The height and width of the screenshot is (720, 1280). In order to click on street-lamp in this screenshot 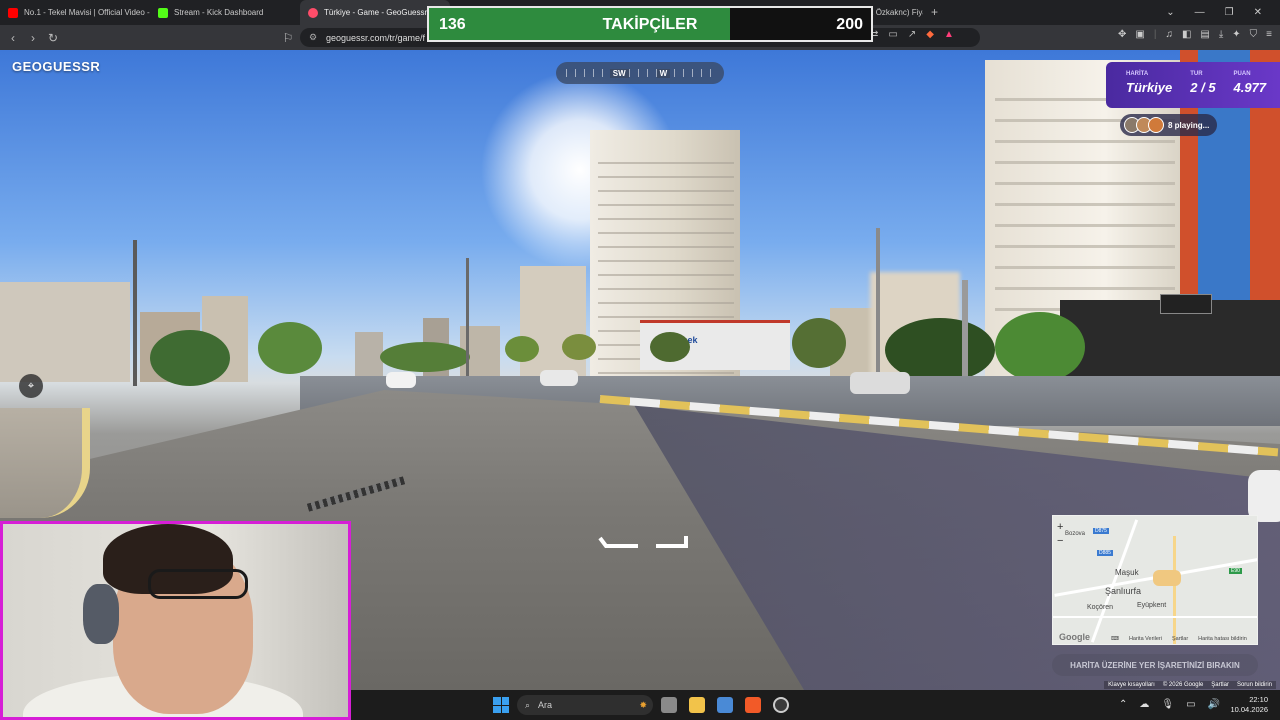, I will do `click(467, 320)`.